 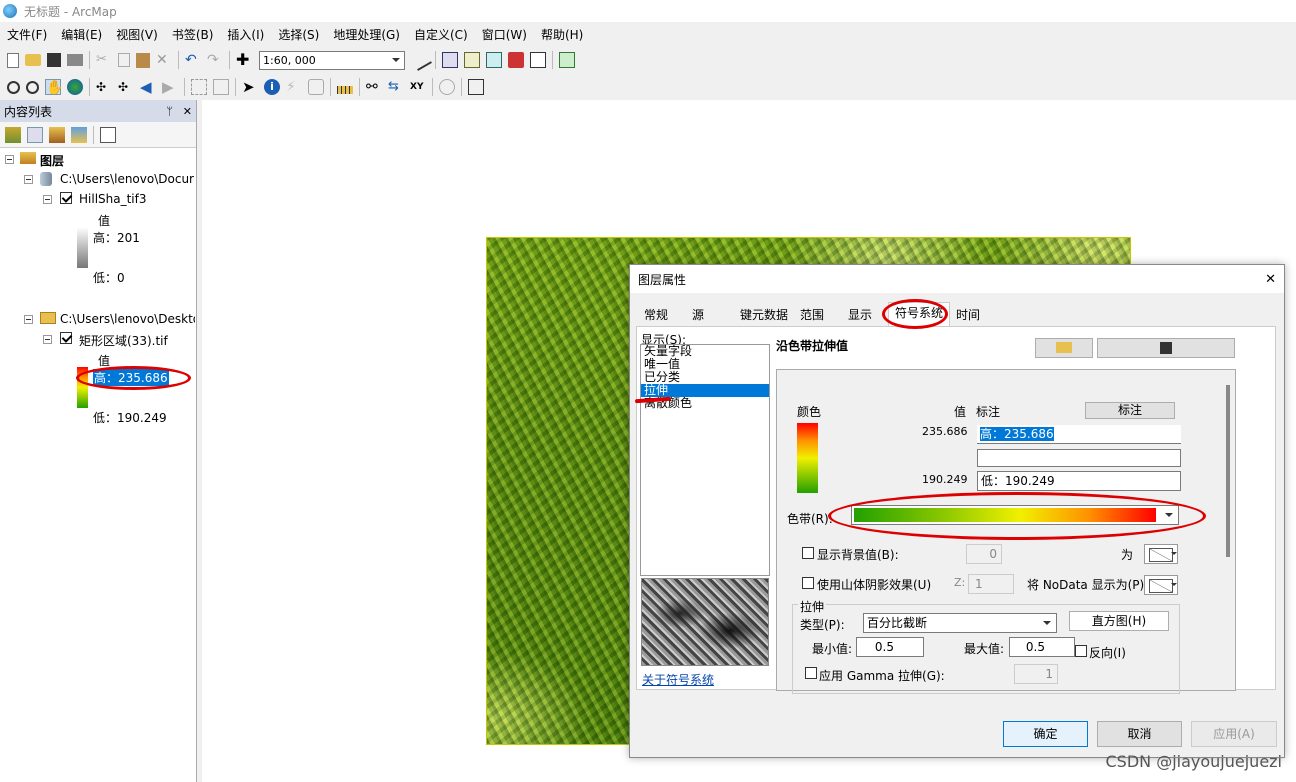 I want to click on hillshade-checkbox, so click(x=808, y=583).